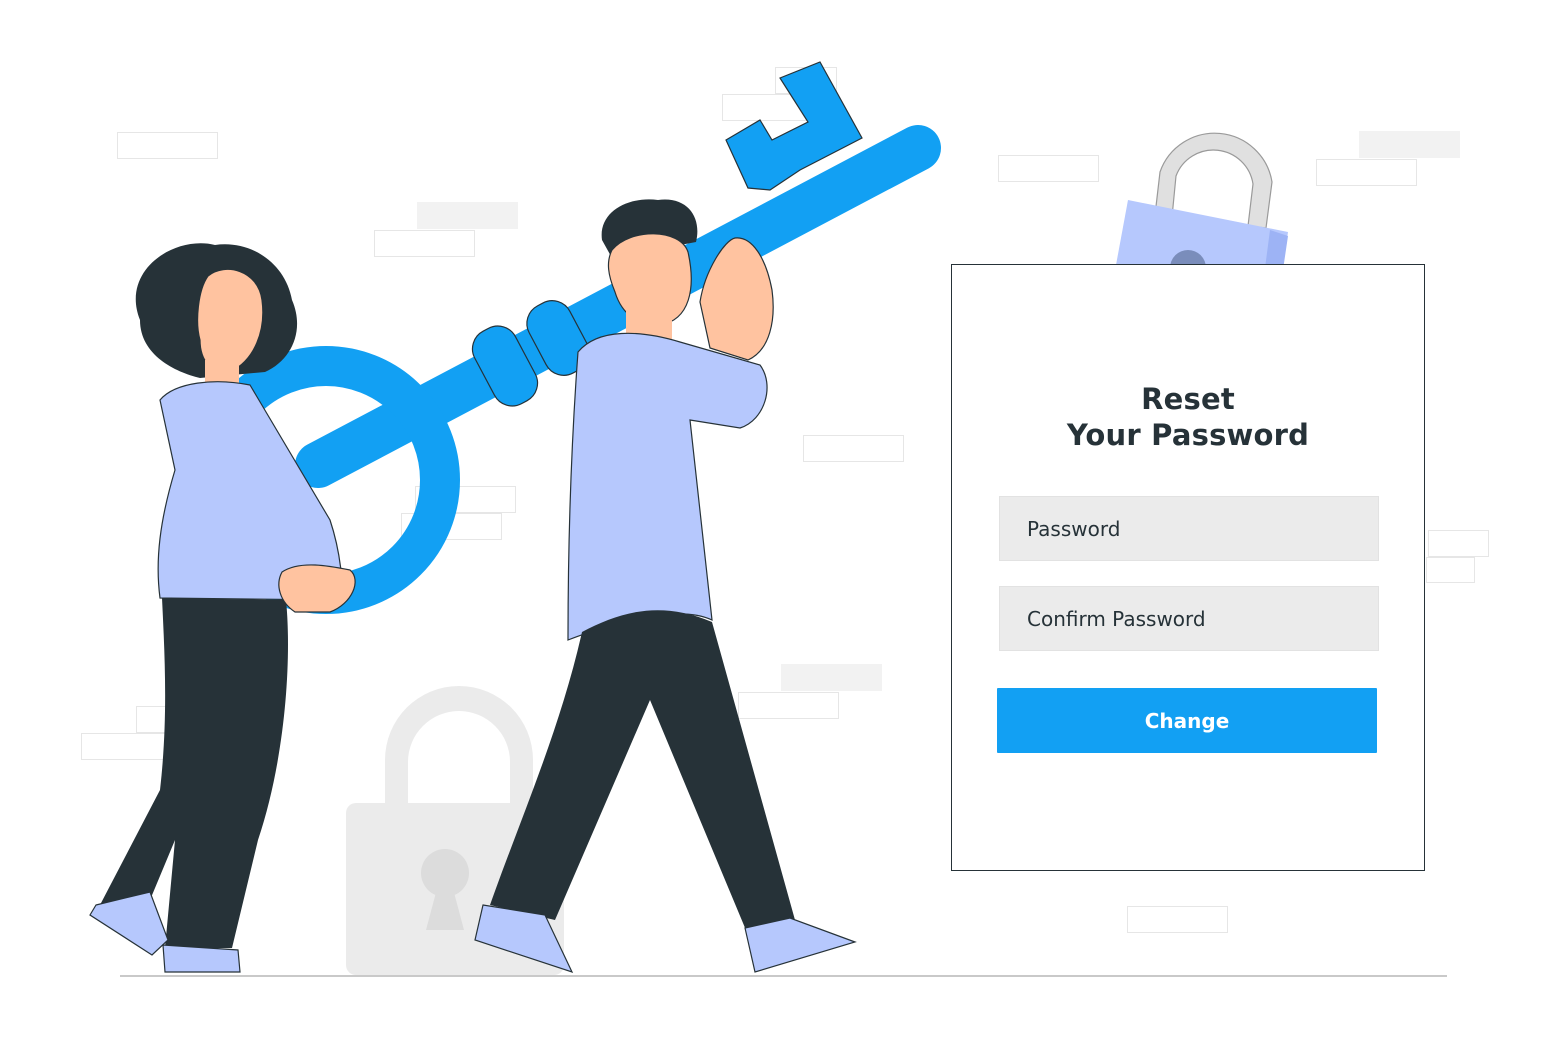 Image resolution: width=1564 pixels, height=1042 pixels. What do you see at coordinates (1189, 618) in the screenshot?
I see `confirm-password-field: Confirm Password` at bounding box center [1189, 618].